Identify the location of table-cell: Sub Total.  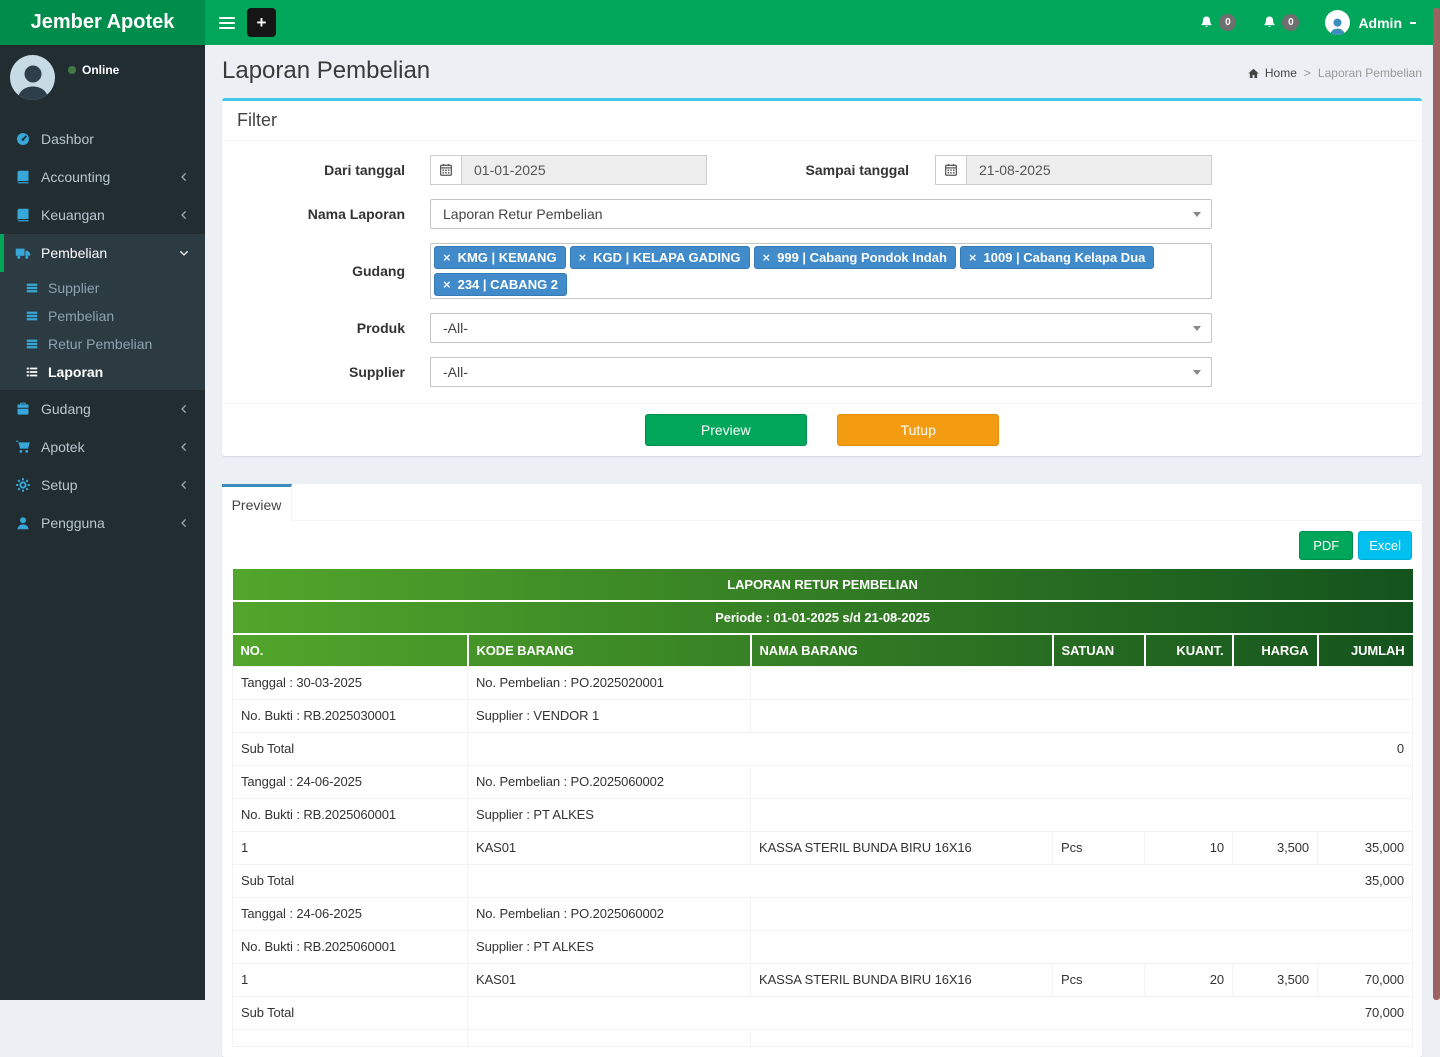
(350, 1013).